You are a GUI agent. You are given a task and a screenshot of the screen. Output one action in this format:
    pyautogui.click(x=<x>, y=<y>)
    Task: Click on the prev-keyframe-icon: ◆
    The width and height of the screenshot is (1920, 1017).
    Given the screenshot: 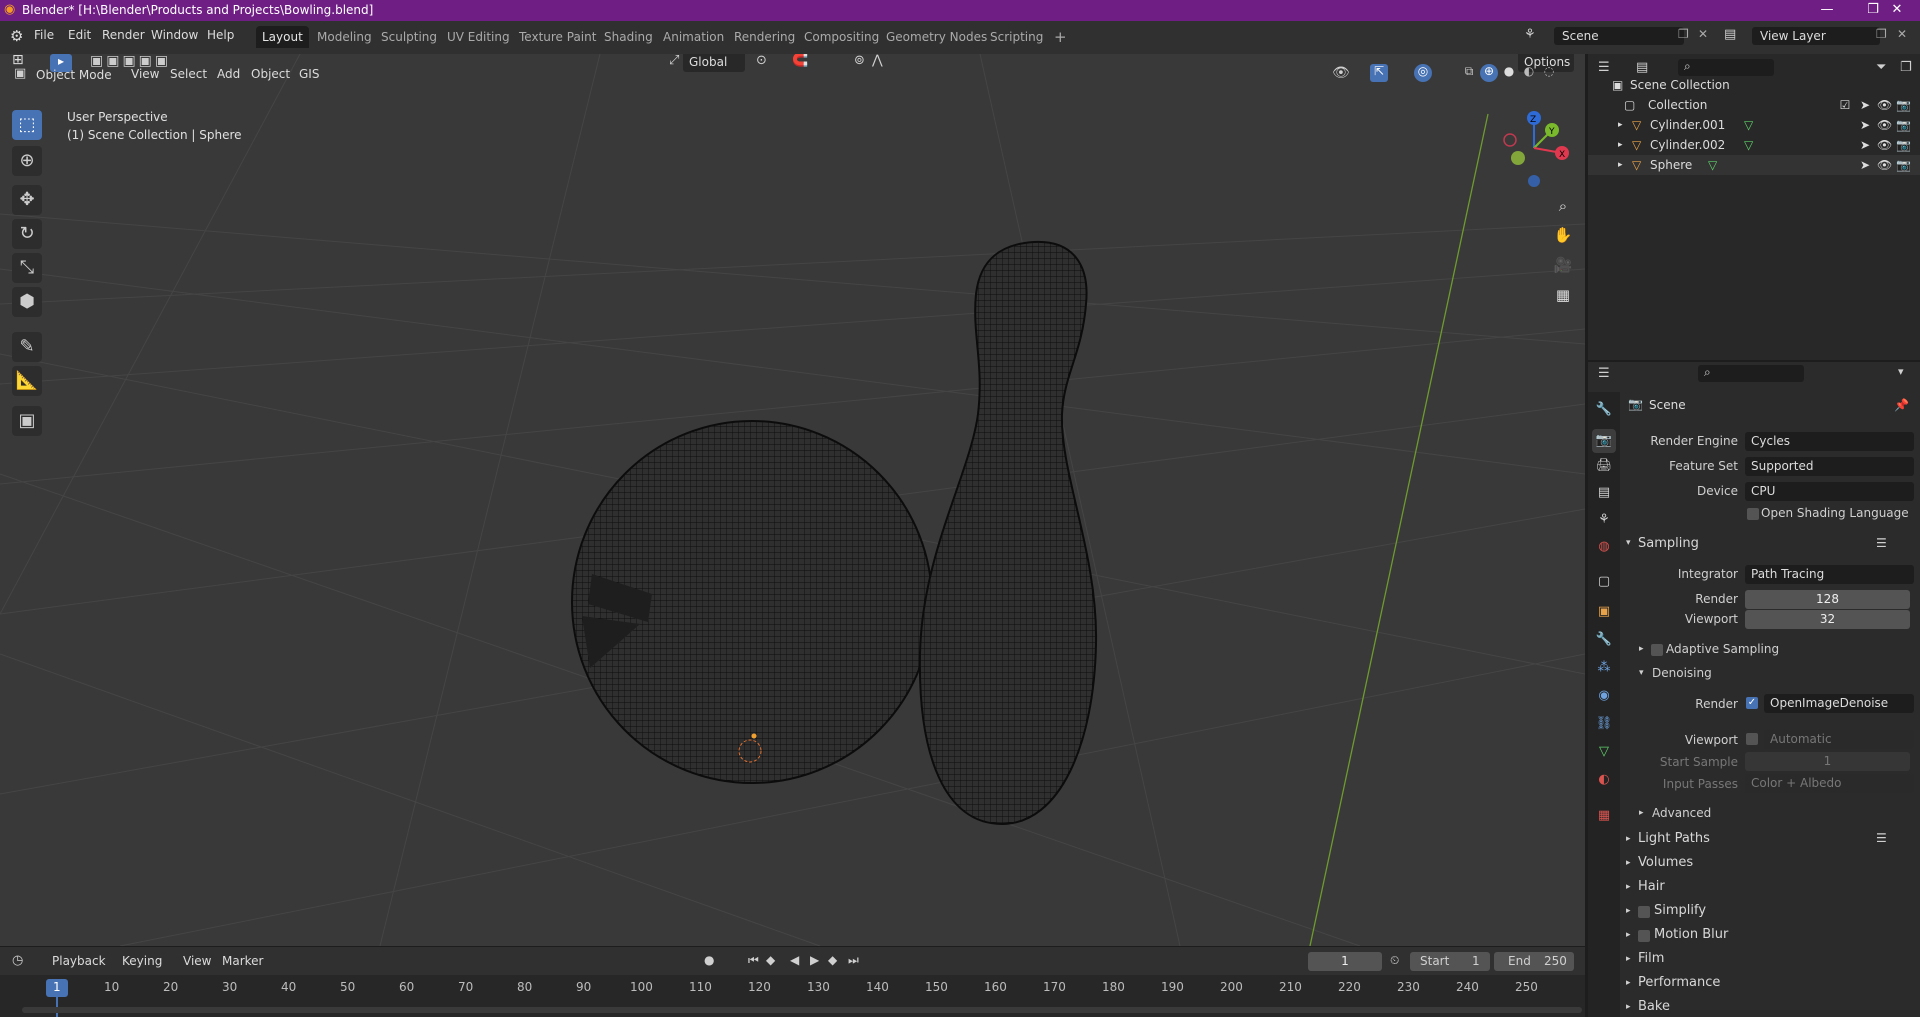 What is the action you would take?
    pyautogui.click(x=770, y=960)
    